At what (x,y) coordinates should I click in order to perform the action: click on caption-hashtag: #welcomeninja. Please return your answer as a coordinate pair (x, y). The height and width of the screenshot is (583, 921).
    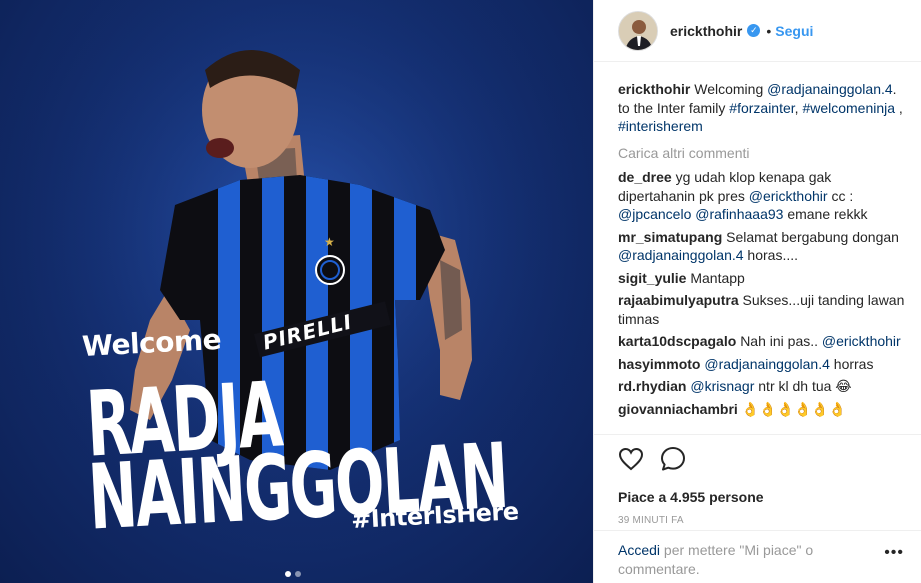
    Looking at the image, I should click on (848, 108).